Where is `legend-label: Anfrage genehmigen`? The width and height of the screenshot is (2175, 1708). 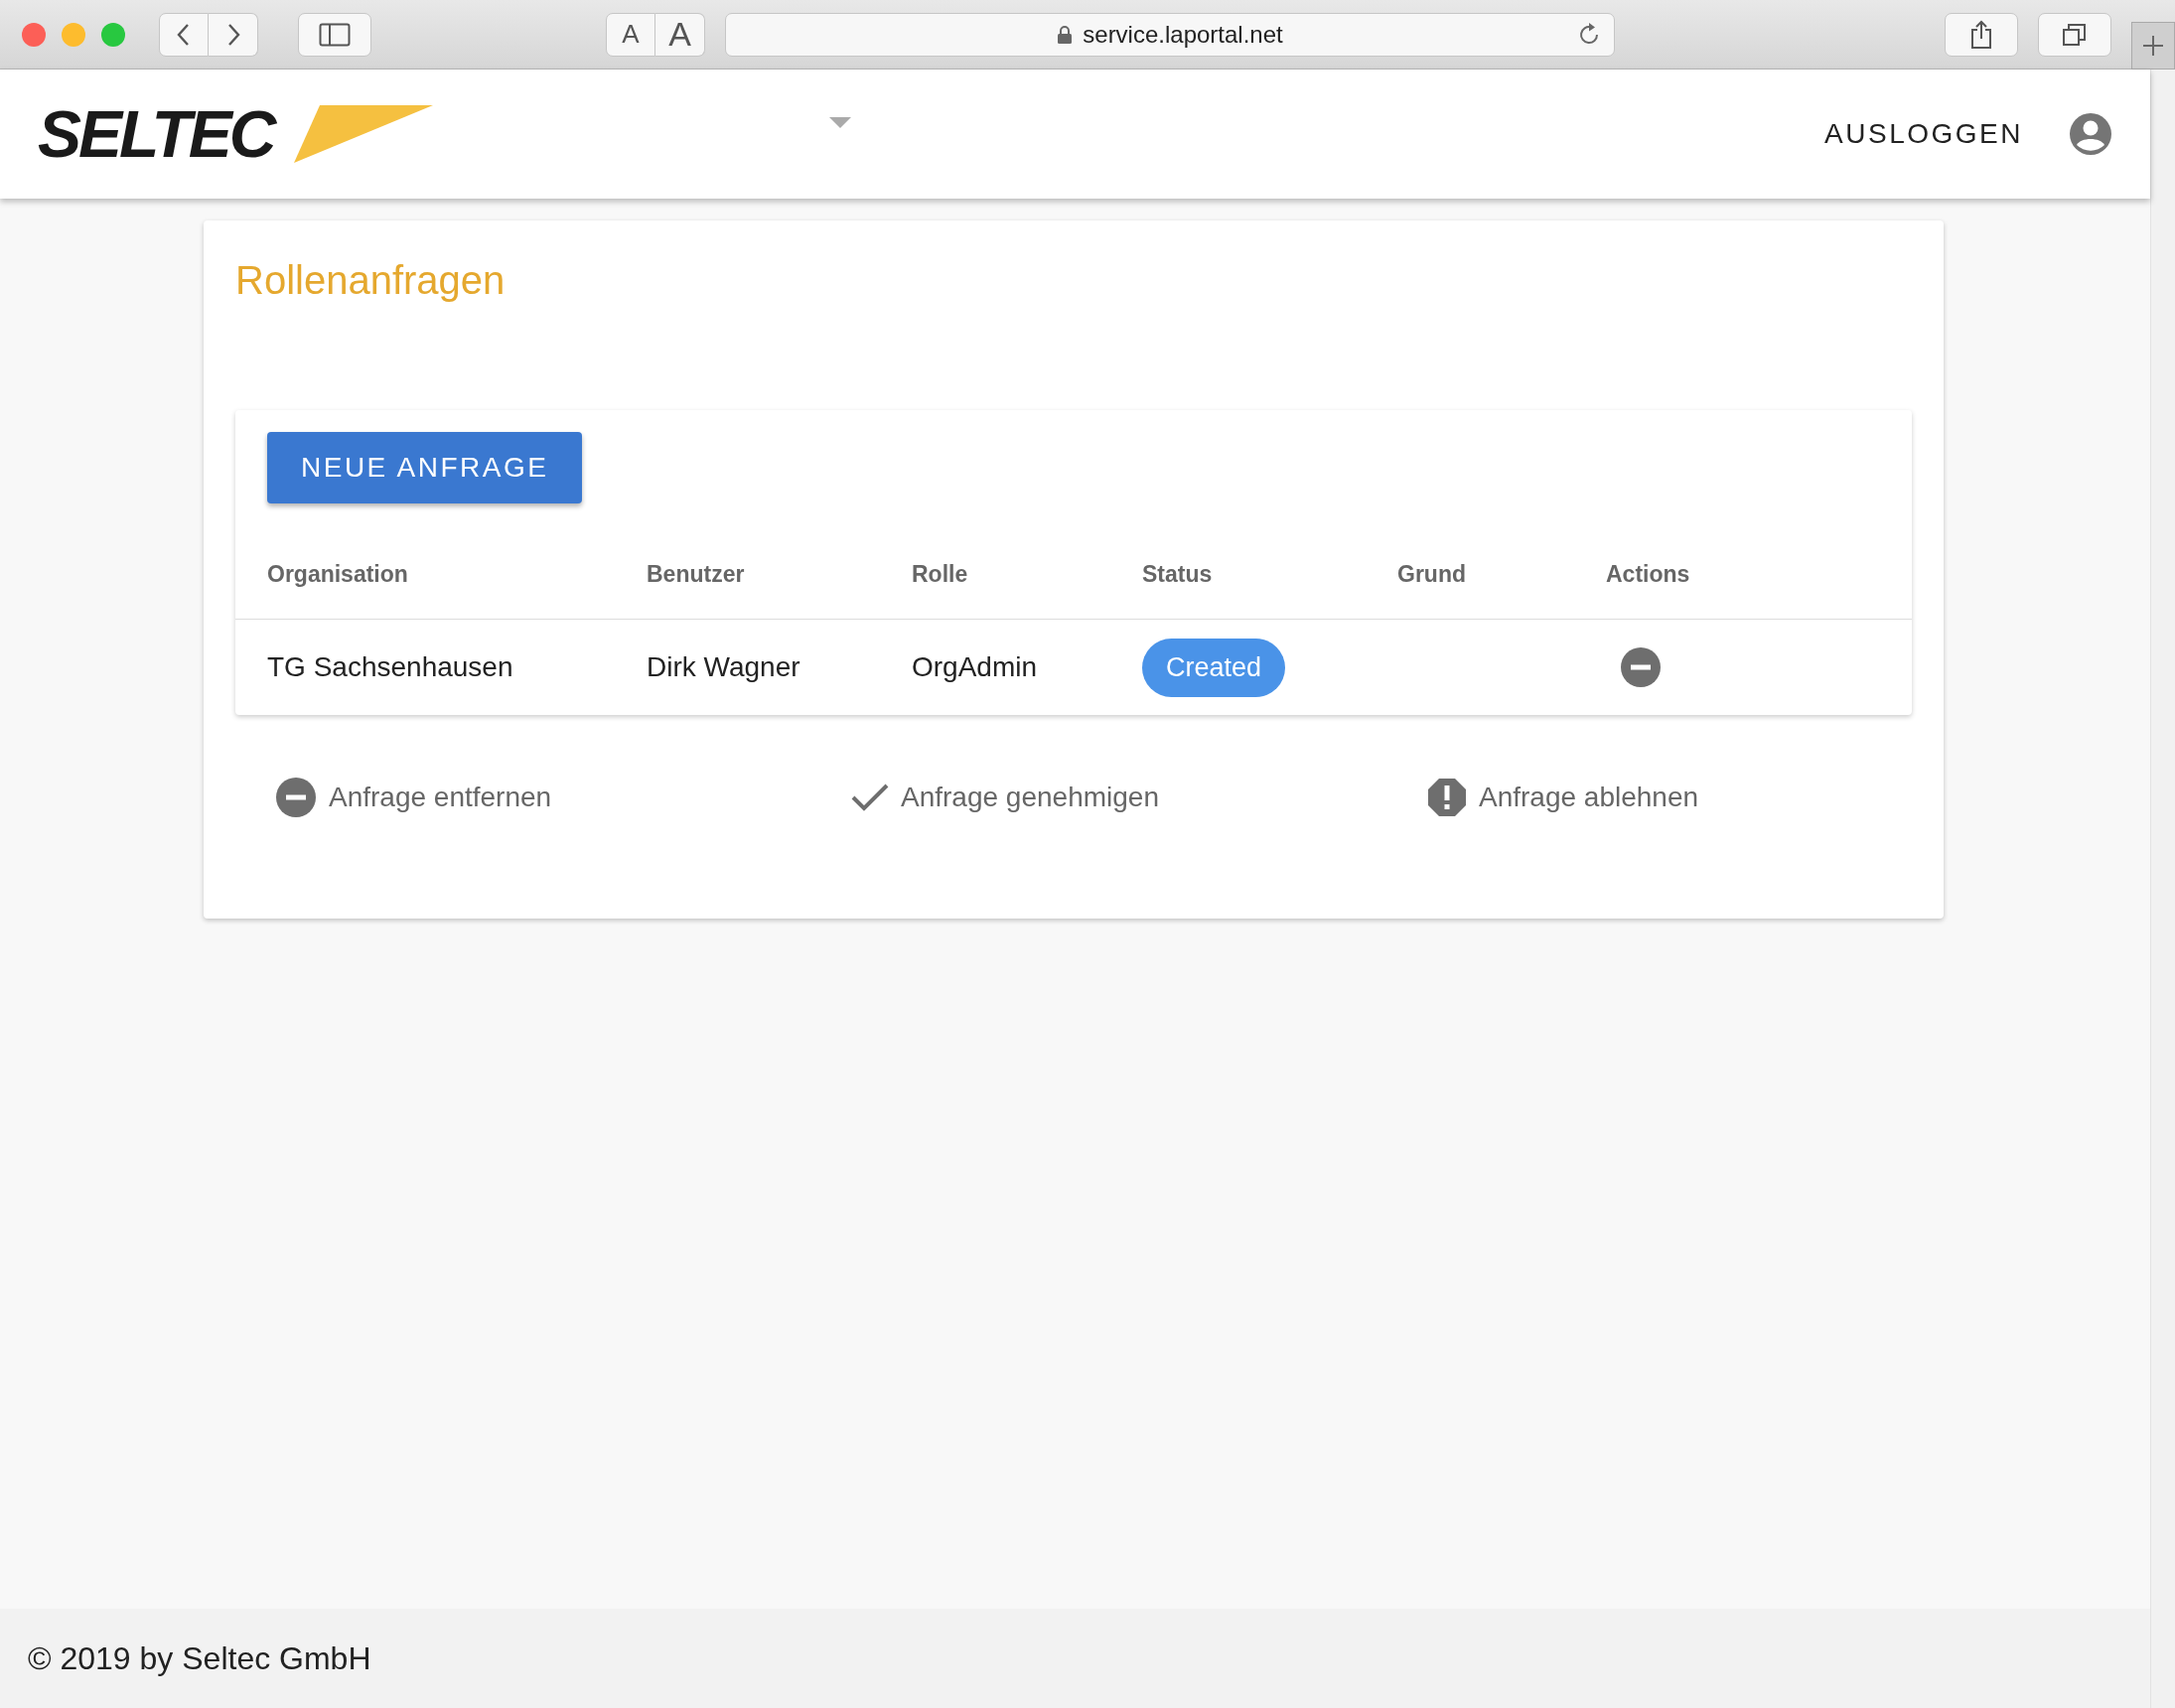 legend-label: Anfrage genehmigen is located at coordinates (1030, 797).